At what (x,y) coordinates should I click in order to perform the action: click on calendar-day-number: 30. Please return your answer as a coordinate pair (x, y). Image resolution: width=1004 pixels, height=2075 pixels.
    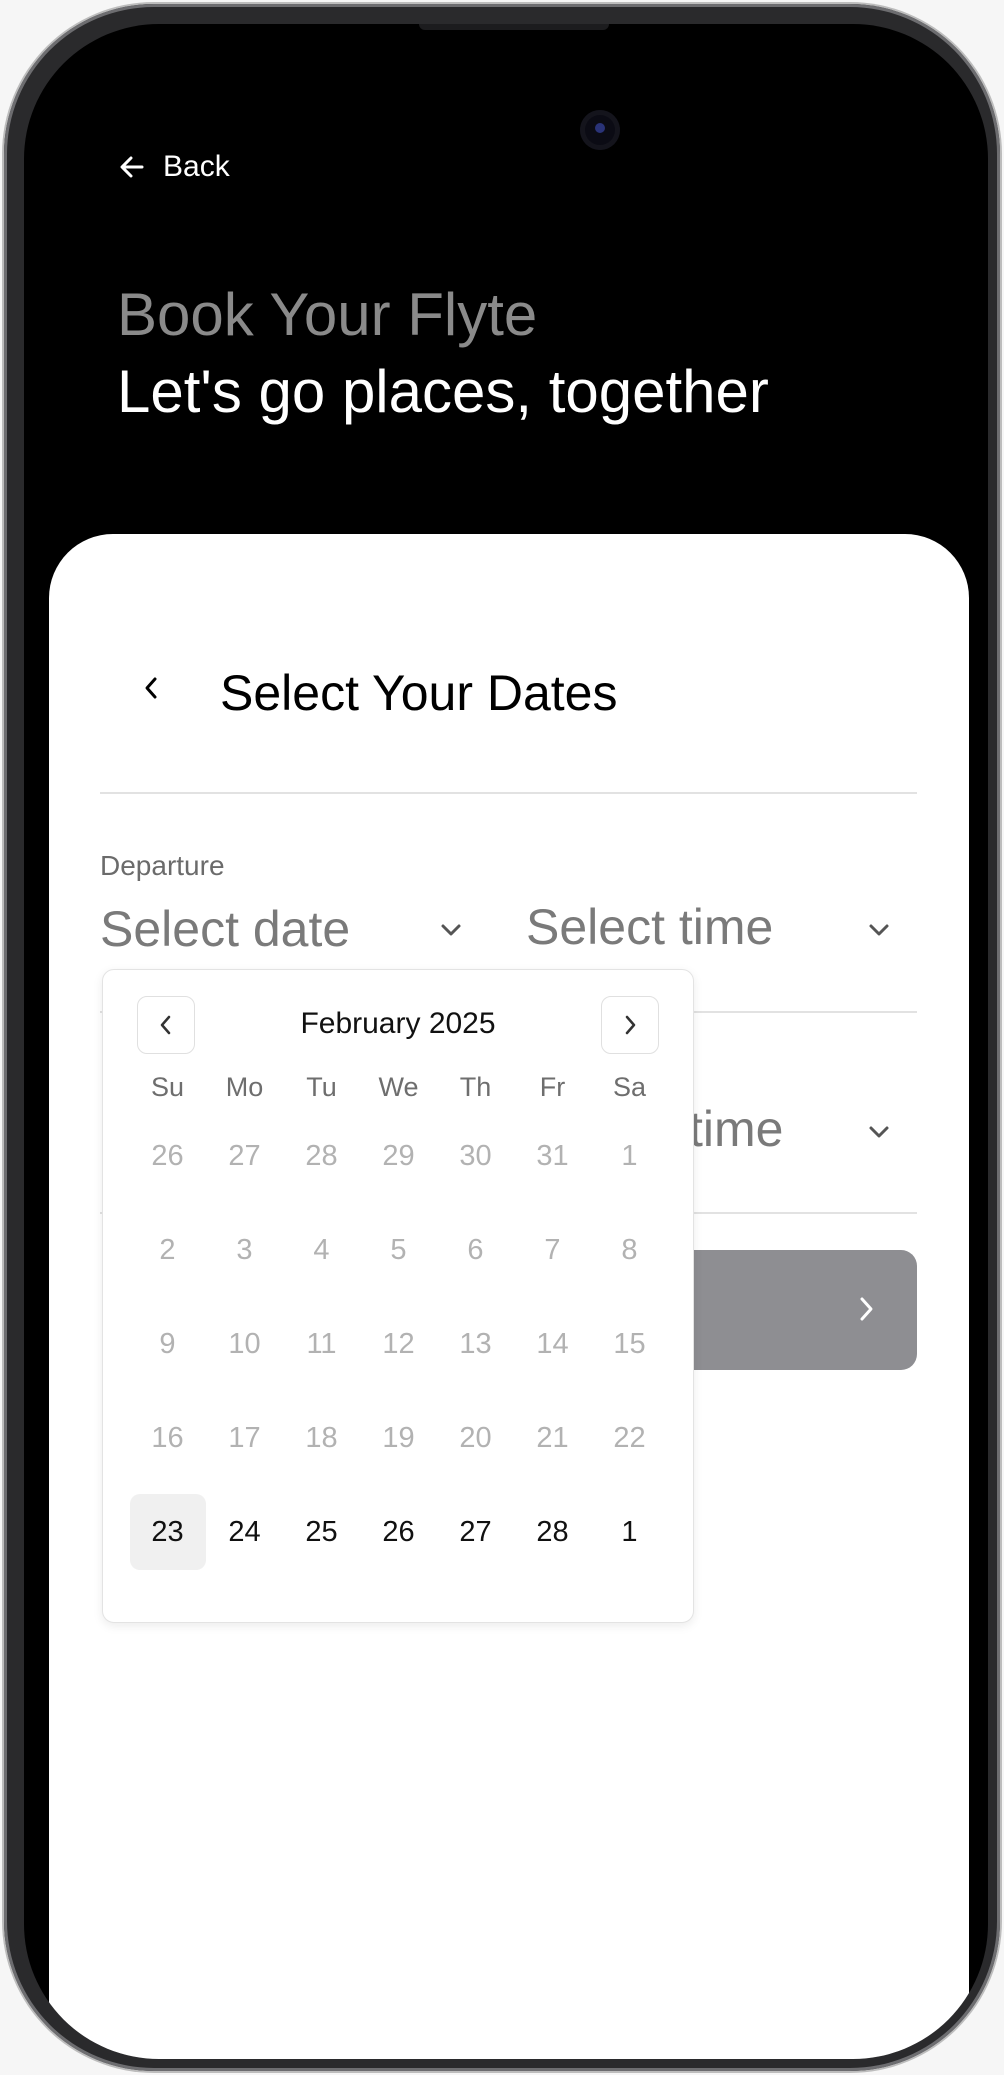
    Looking at the image, I should click on (475, 1155).